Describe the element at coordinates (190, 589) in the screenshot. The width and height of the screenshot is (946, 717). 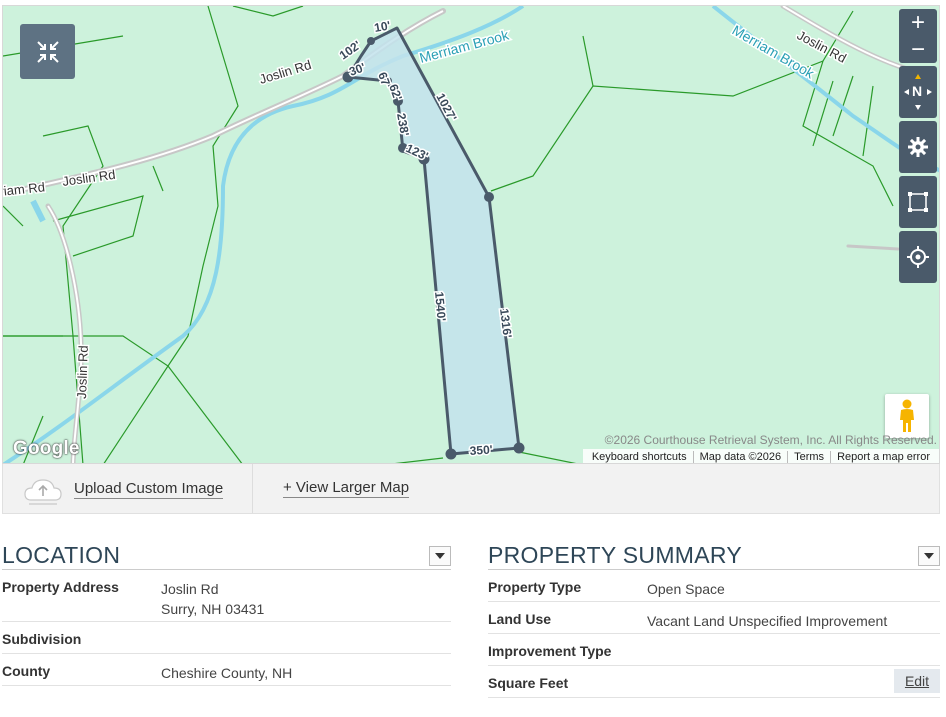
I see `address-line-1: Joslin Rd` at that location.